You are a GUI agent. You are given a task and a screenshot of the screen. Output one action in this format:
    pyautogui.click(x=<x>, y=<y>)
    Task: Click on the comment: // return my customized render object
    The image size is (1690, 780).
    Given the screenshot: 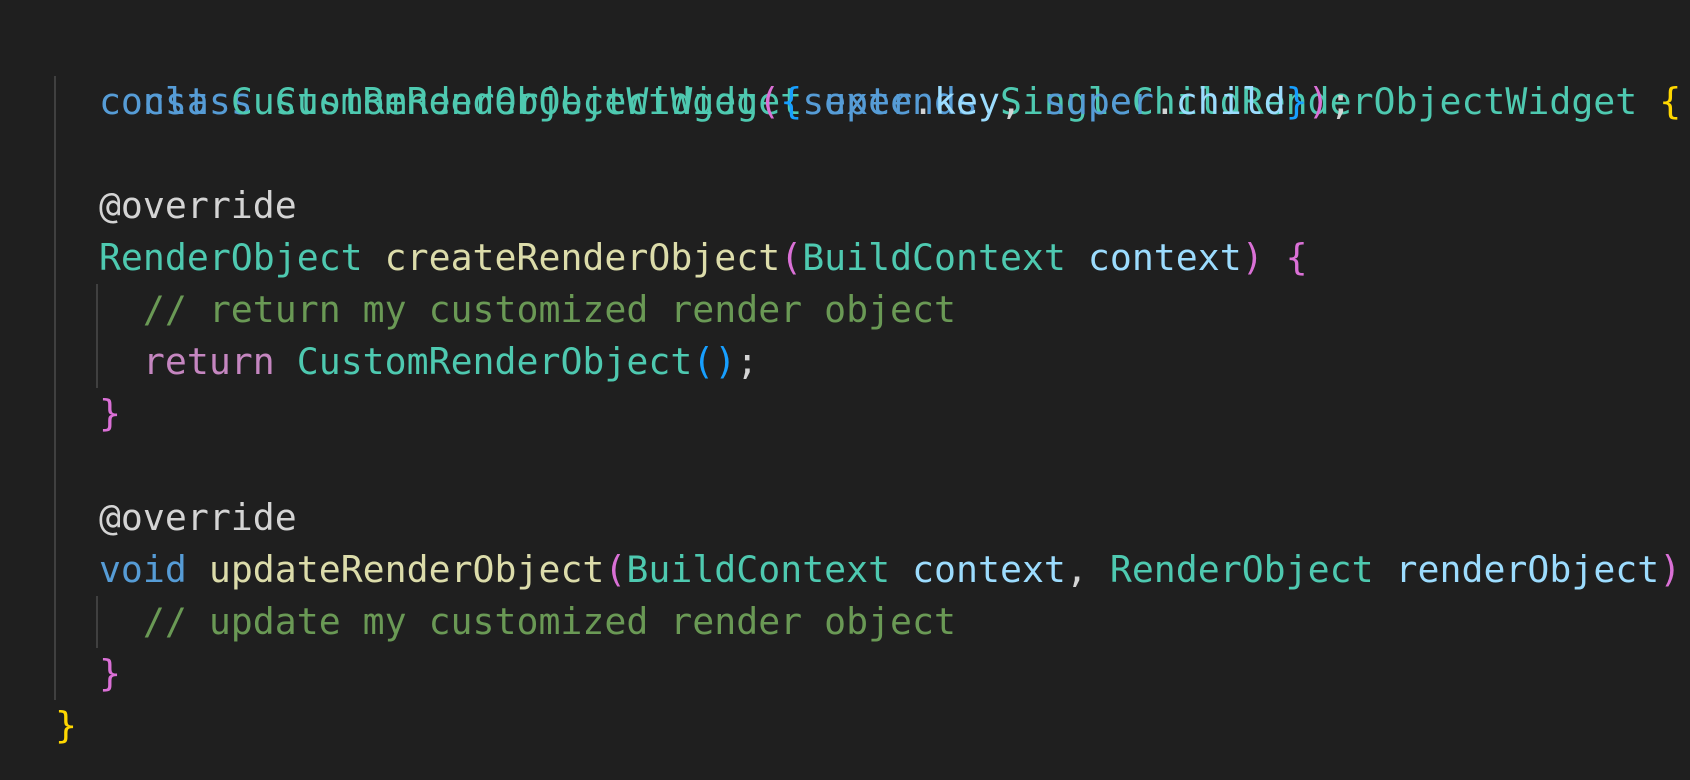 What is the action you would take?
    pyautogui.click(x=549, y=309)
    